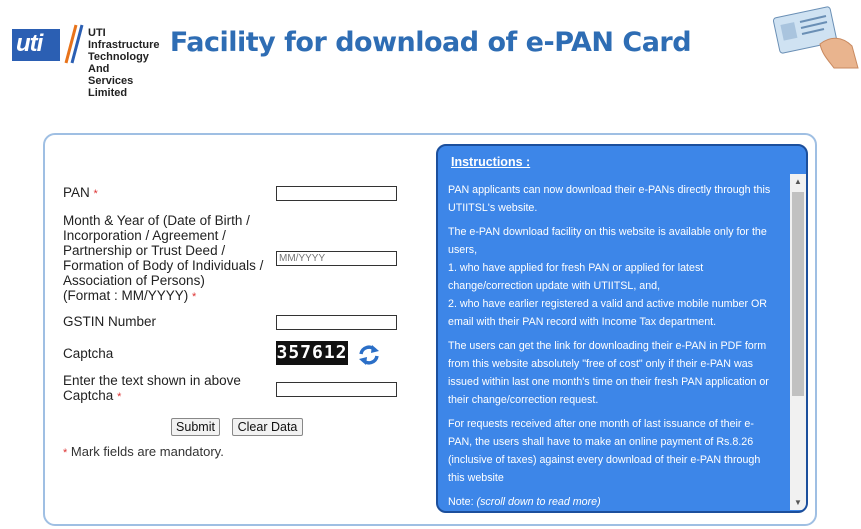 This screenshot has width=861, height=529. What do you see at coordinates (267, 427) in the screenshot?
I see `clear-data-button: Clear Data` at bounding box center [267, 427].